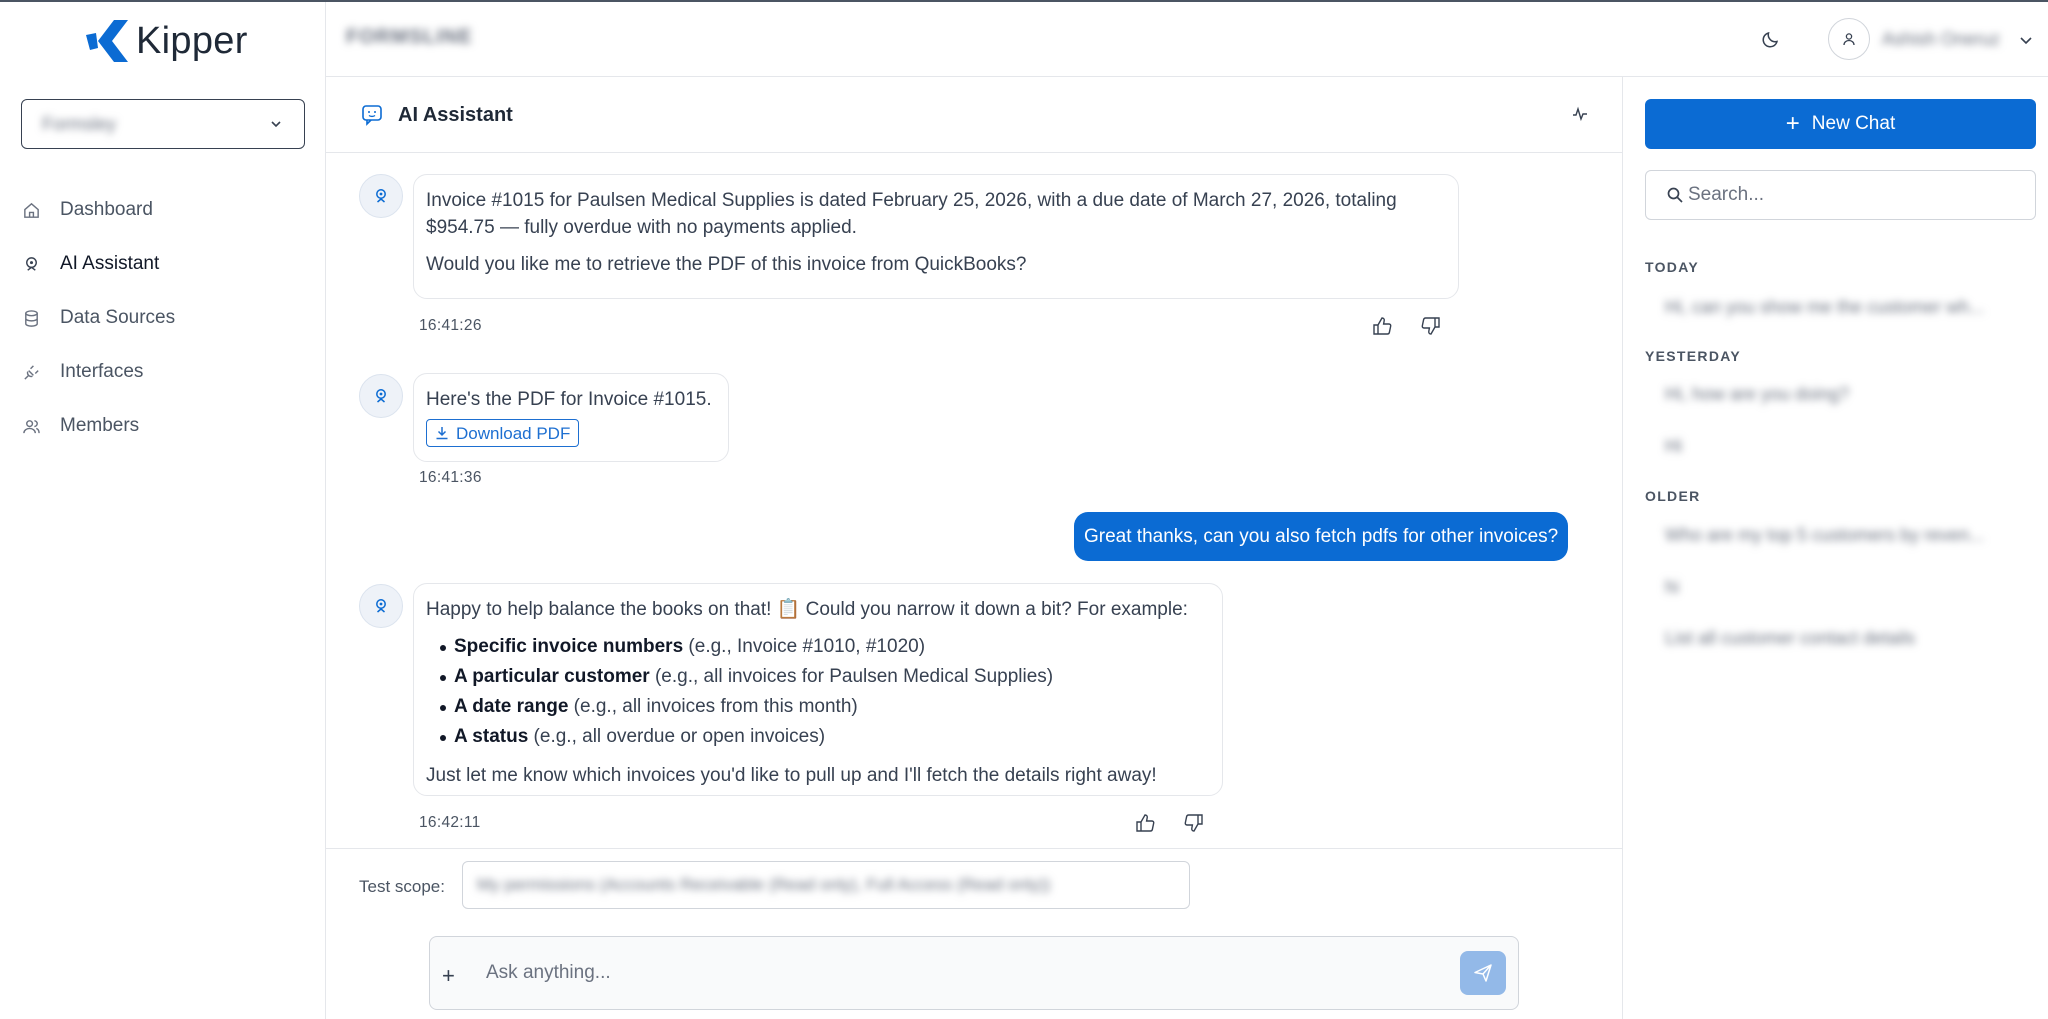 Image resolution: width=2048 pixels, height=1019 pixels. Describe the element at coordinates (31, 426) in the screenshot. I see `users-icon` at that location.